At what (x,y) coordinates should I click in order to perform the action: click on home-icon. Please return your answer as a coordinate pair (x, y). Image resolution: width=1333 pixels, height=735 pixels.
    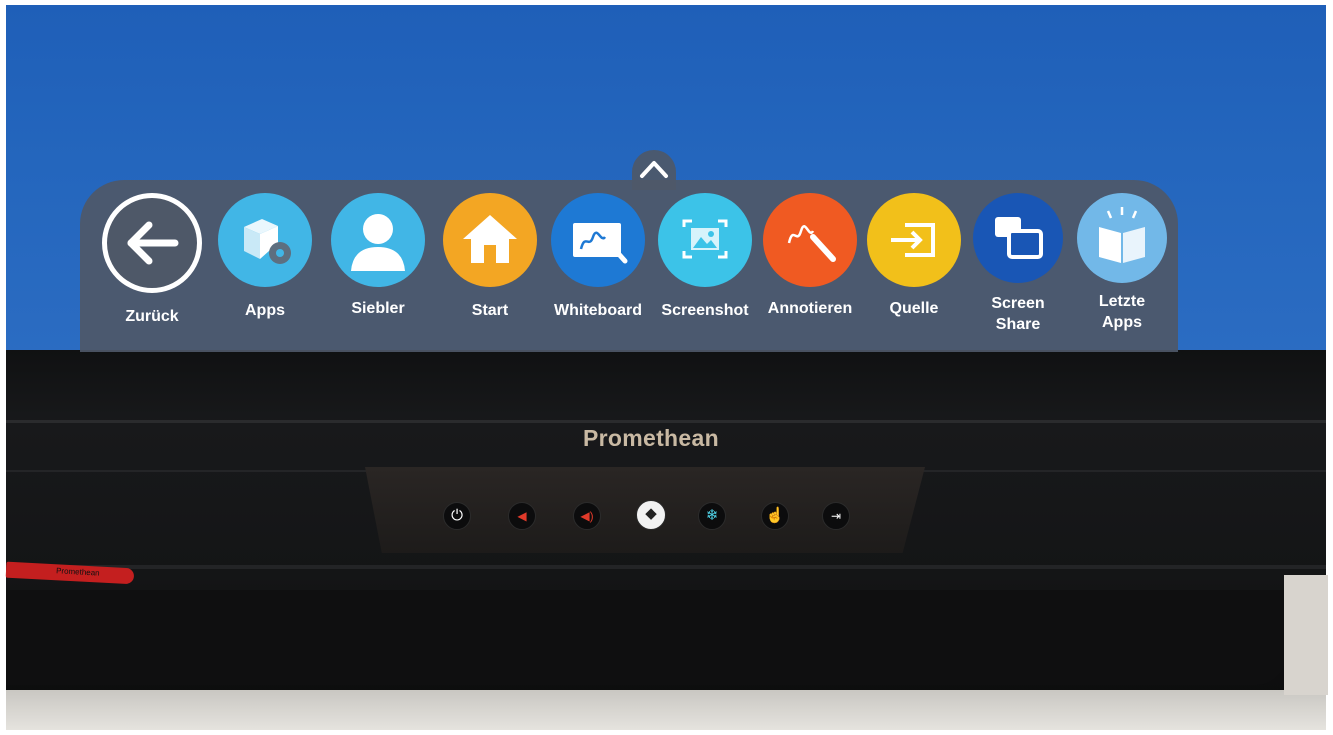
    Looking at the image, I should click on (490, 239).